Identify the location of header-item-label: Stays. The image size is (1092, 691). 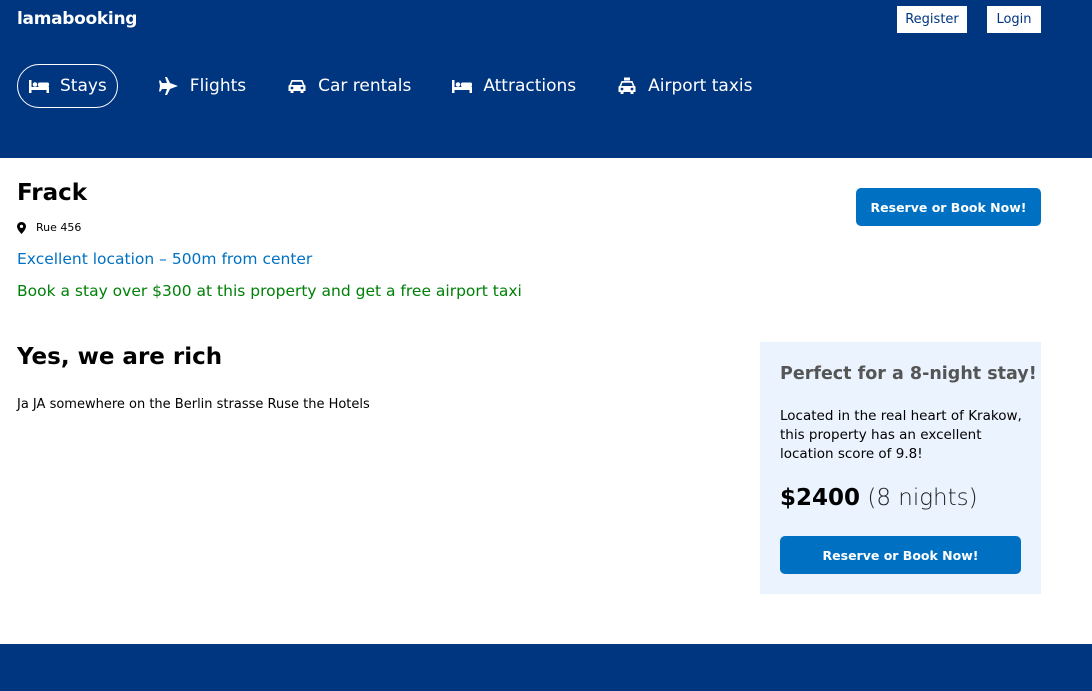
(83, 86).